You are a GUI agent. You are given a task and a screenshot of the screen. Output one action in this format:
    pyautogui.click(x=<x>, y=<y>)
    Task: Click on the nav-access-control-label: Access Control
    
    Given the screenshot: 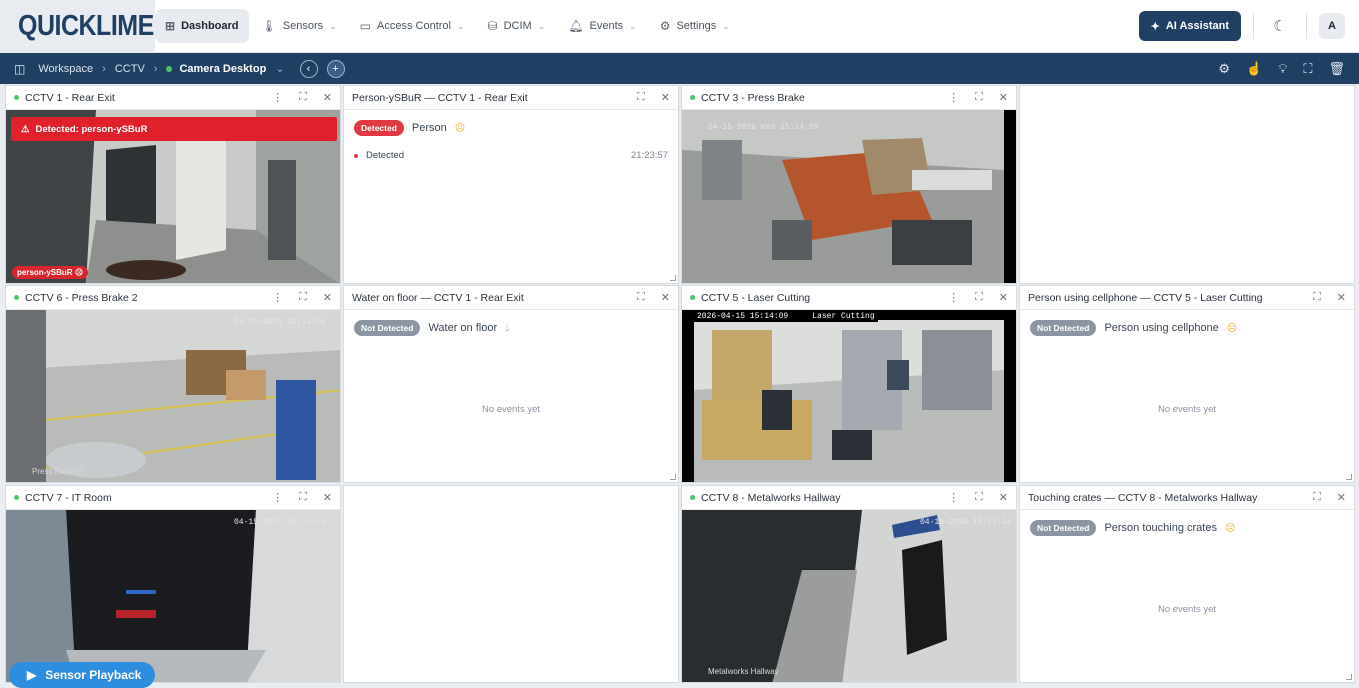 What is the action you would take?
    pyautogui.click(x=414, y=26)
    